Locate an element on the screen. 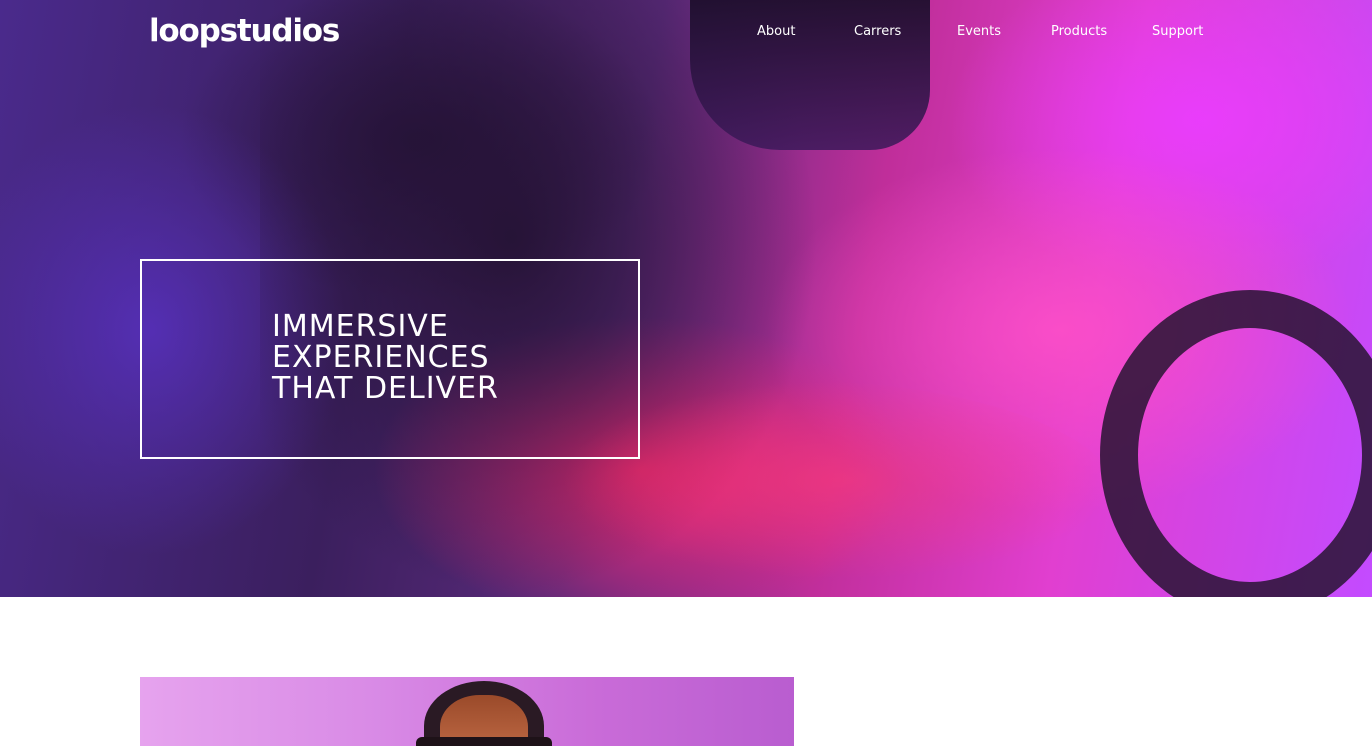 This screenshot has width=1372, height=746. nav-link-events: Events is located at coordinates (979, 32).